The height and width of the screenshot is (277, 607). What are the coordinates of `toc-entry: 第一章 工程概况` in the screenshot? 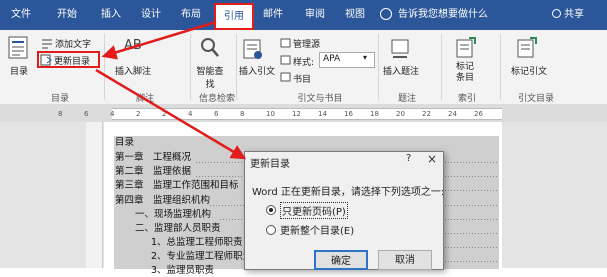 It's located at (153, 157).